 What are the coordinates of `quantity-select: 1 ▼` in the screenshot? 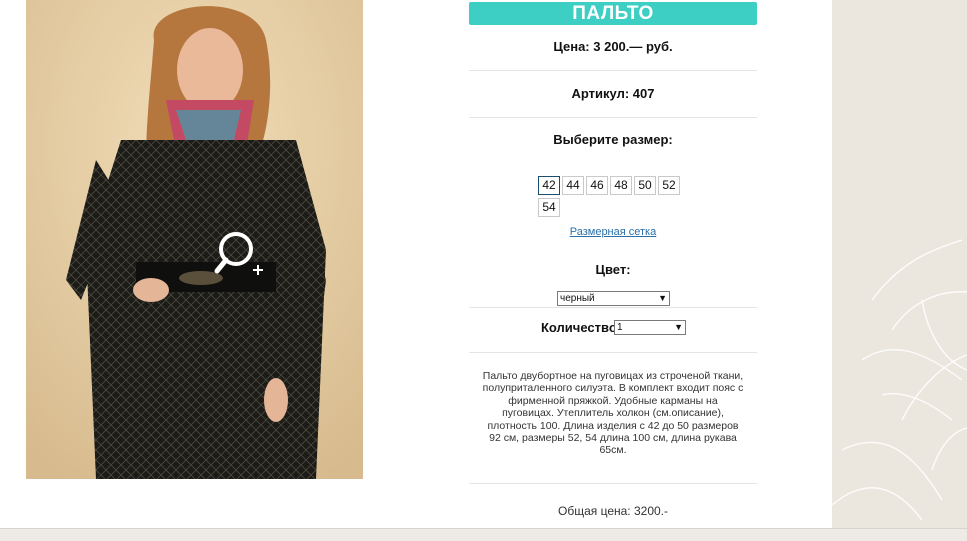 It's located at (650, 327).